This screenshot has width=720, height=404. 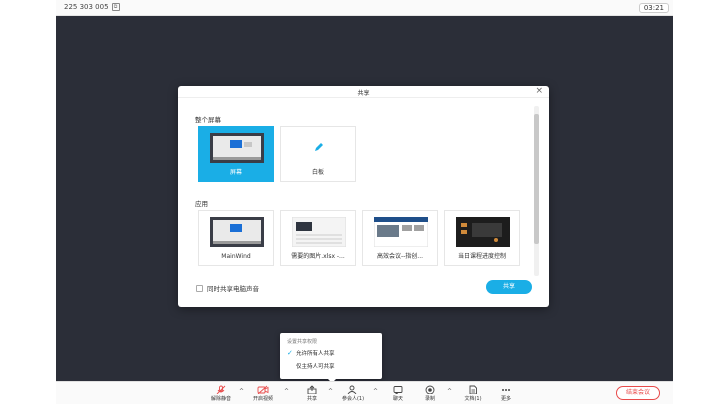 What do you see at coordinates (638, 393) in the screenshot?
I see `end-meeting-button: 结束会议` at bounding box center [638, 393].